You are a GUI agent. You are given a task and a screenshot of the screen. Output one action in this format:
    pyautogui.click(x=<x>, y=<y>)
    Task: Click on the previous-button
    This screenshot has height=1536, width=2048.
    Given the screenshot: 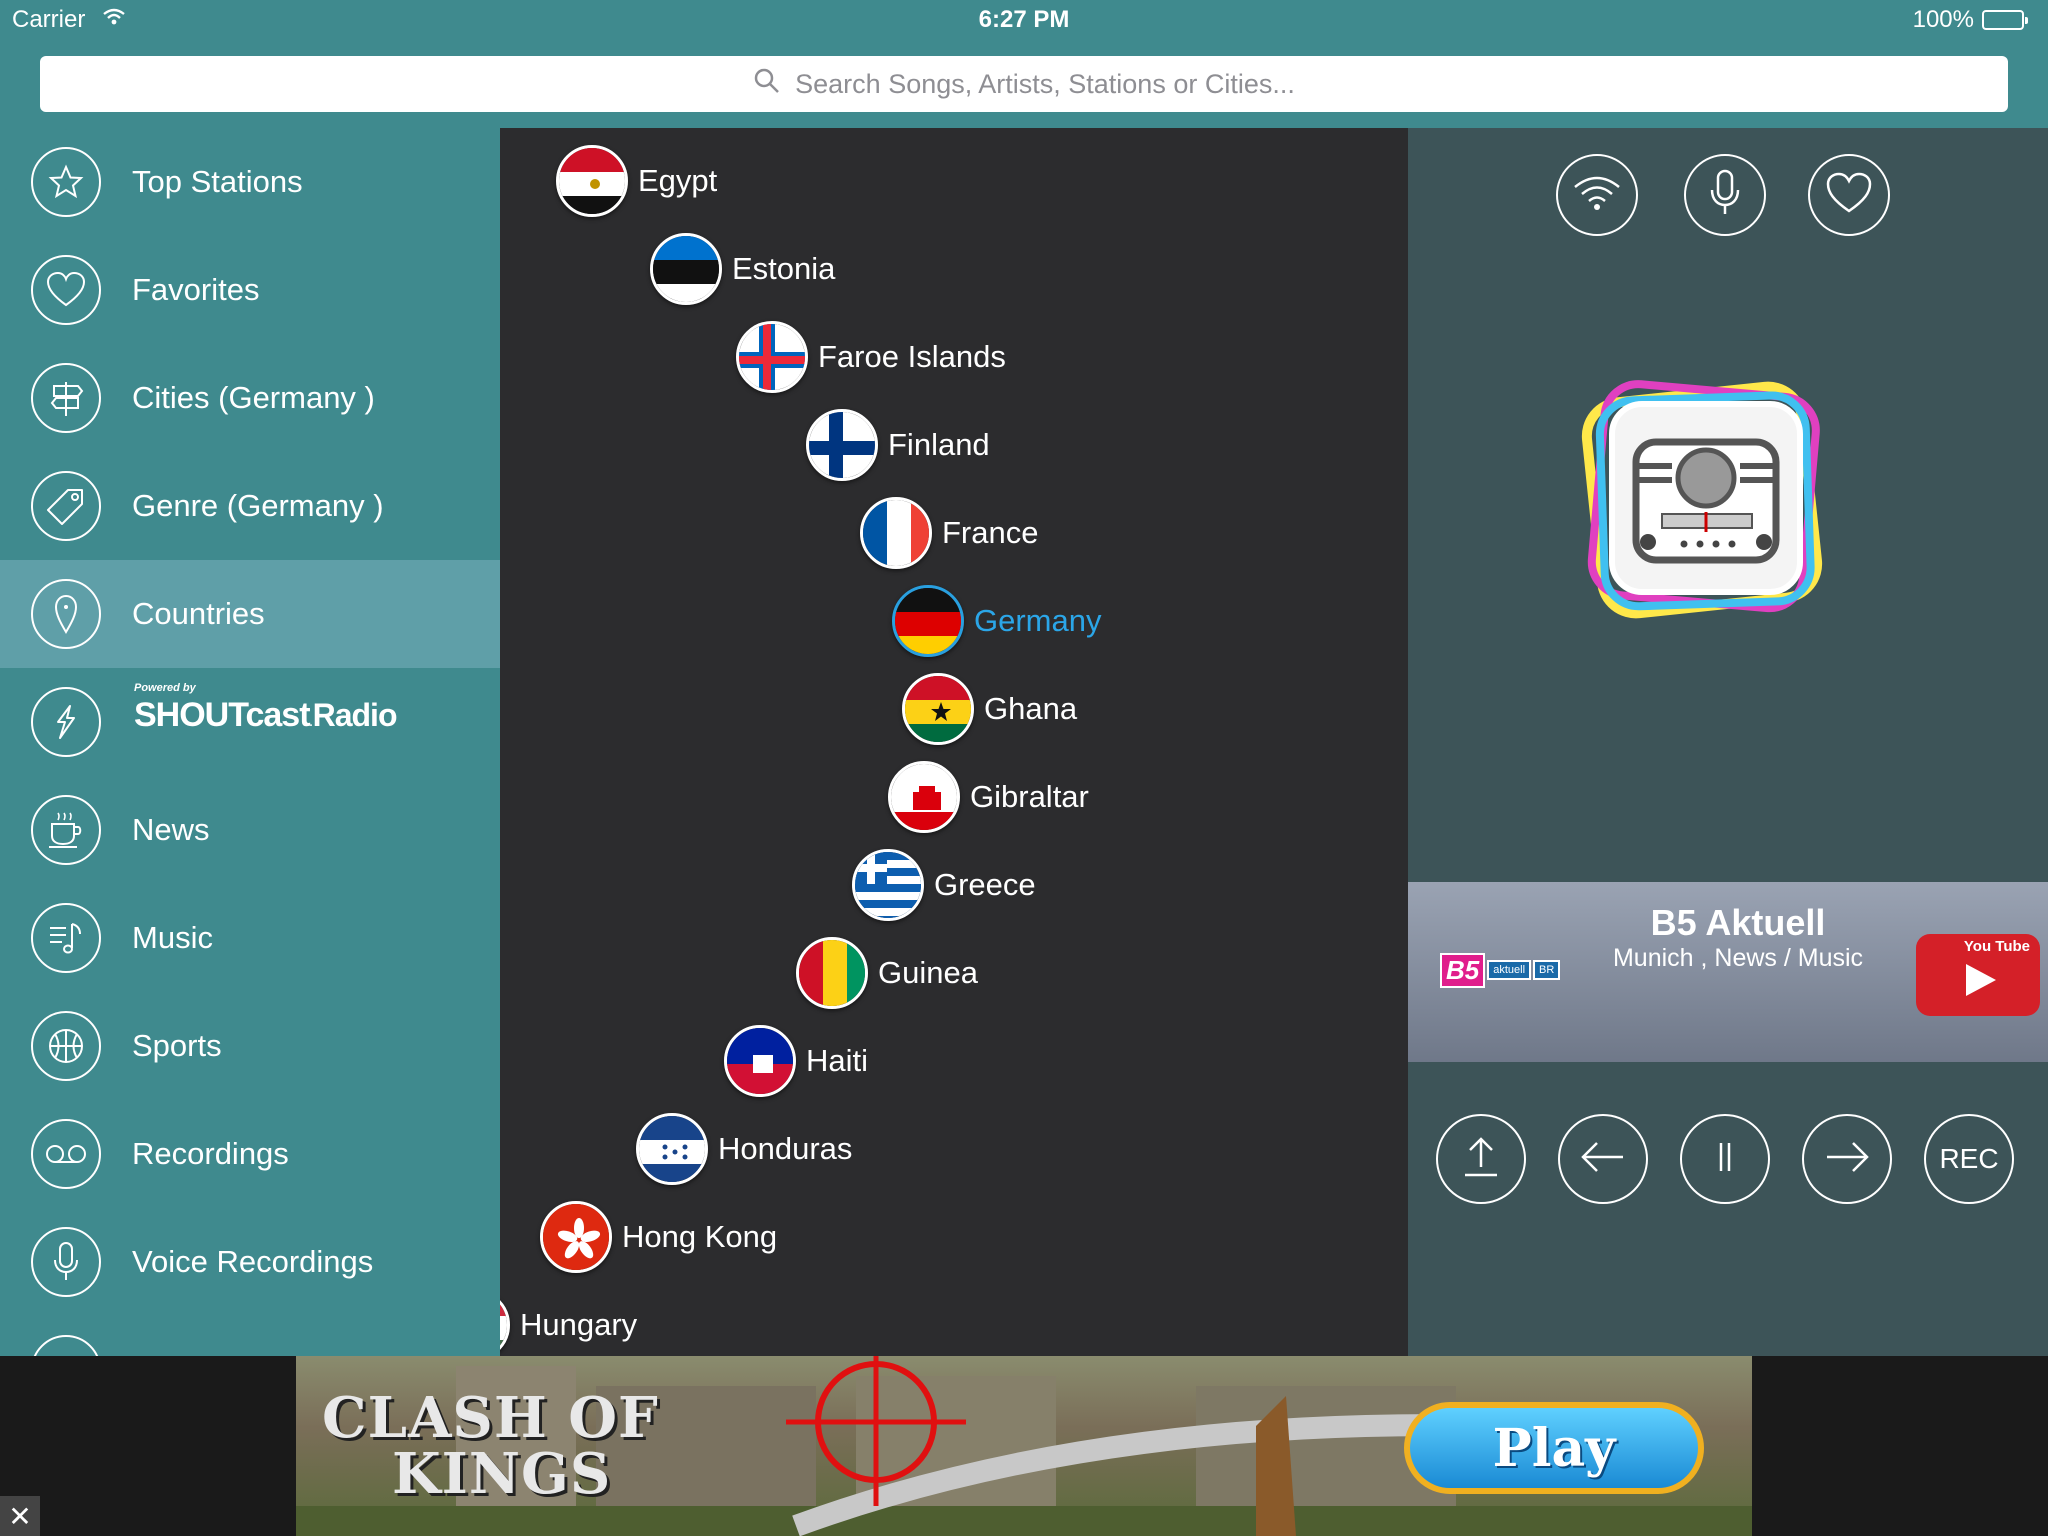 What is the action you would take?
    pyautogui.click(x=1603, y=1159)
    